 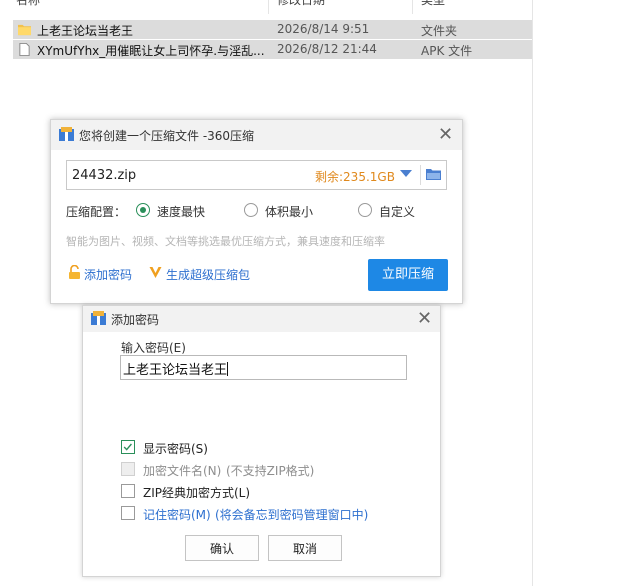 What do you see at coordinates (135, 320) in the screenshot?
I see `dialog-title: 添加密码` at bounding box center [135, 320].